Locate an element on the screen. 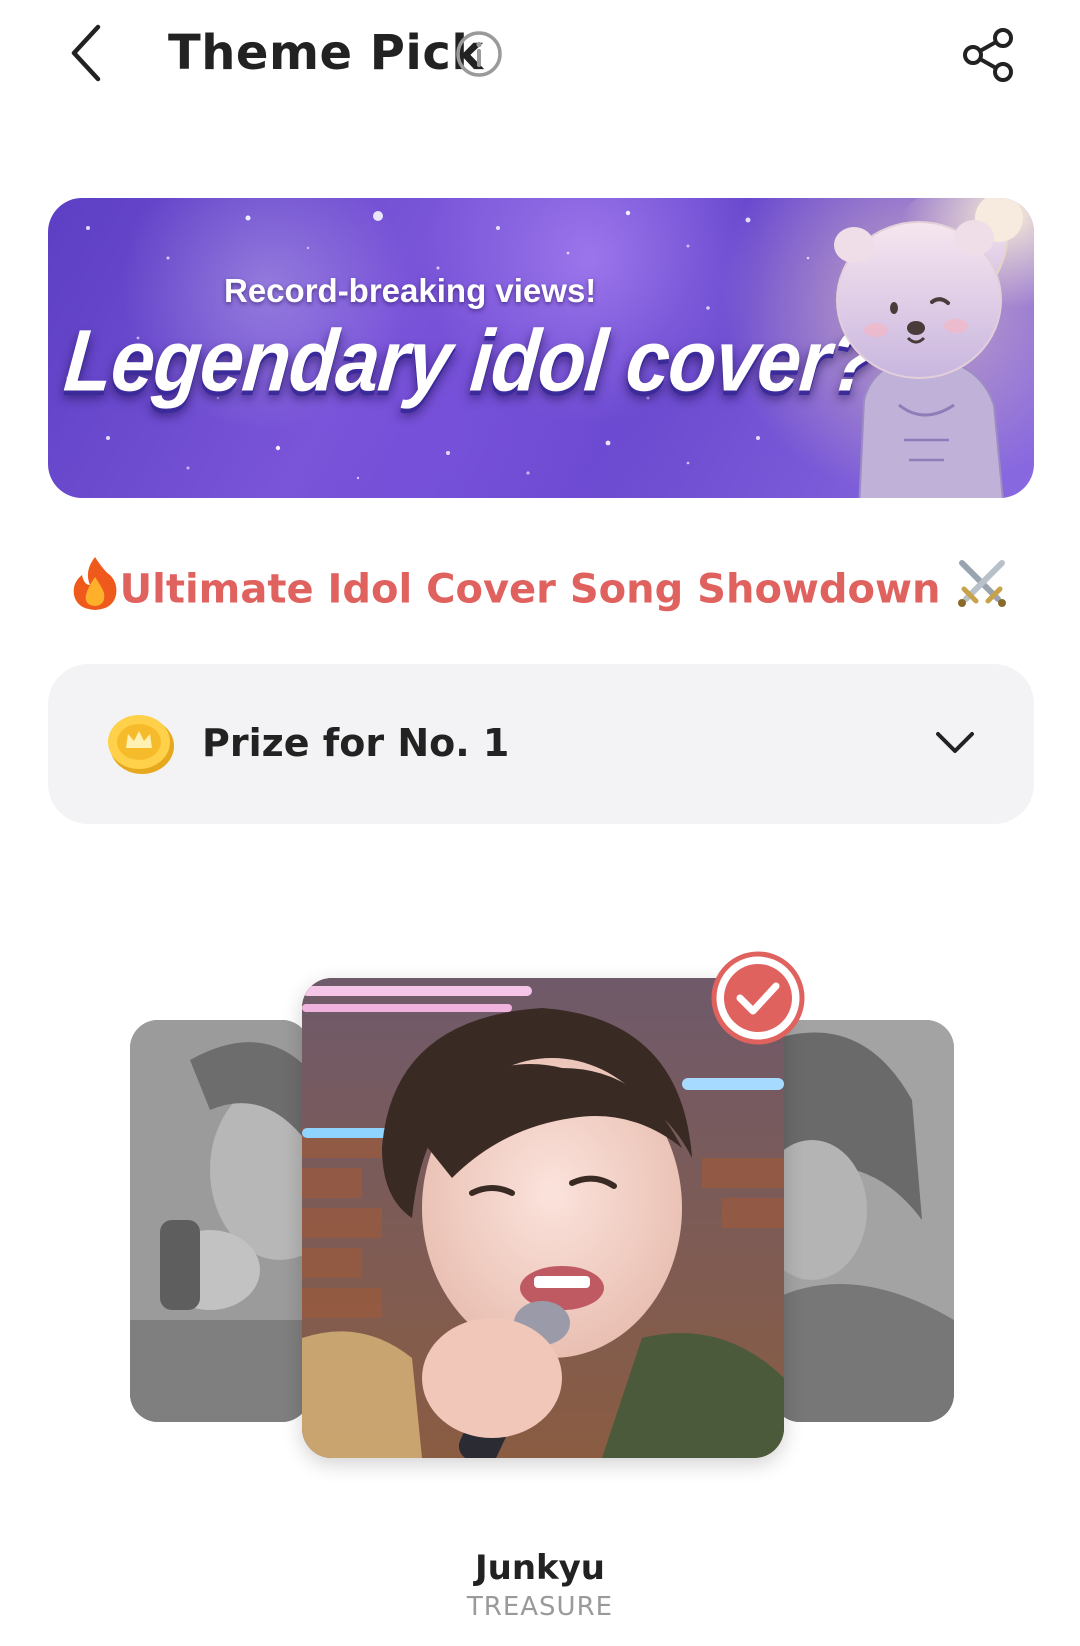 The height and width of the screenshot is (1646, 1080). prize-label: Prize for No. 1 is located at coordinates (356, 743).